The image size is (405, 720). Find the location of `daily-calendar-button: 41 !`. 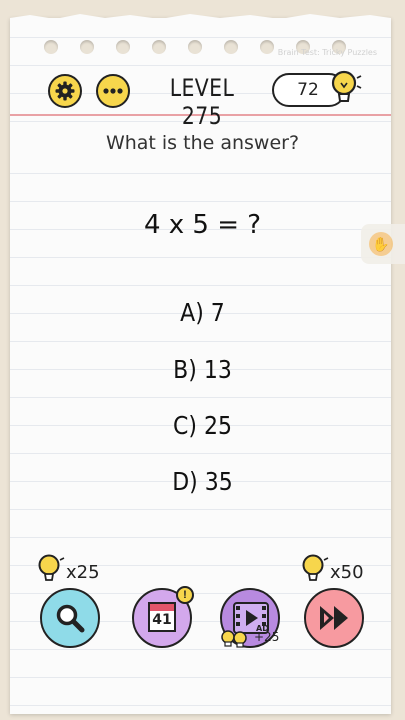

daily-calendar-button: 41 ! is located at coordinates (163, 617).